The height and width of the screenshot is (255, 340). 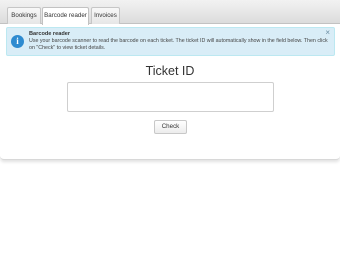 I want to click on tab-invoices: Invoices, so click(x=105, y=15).